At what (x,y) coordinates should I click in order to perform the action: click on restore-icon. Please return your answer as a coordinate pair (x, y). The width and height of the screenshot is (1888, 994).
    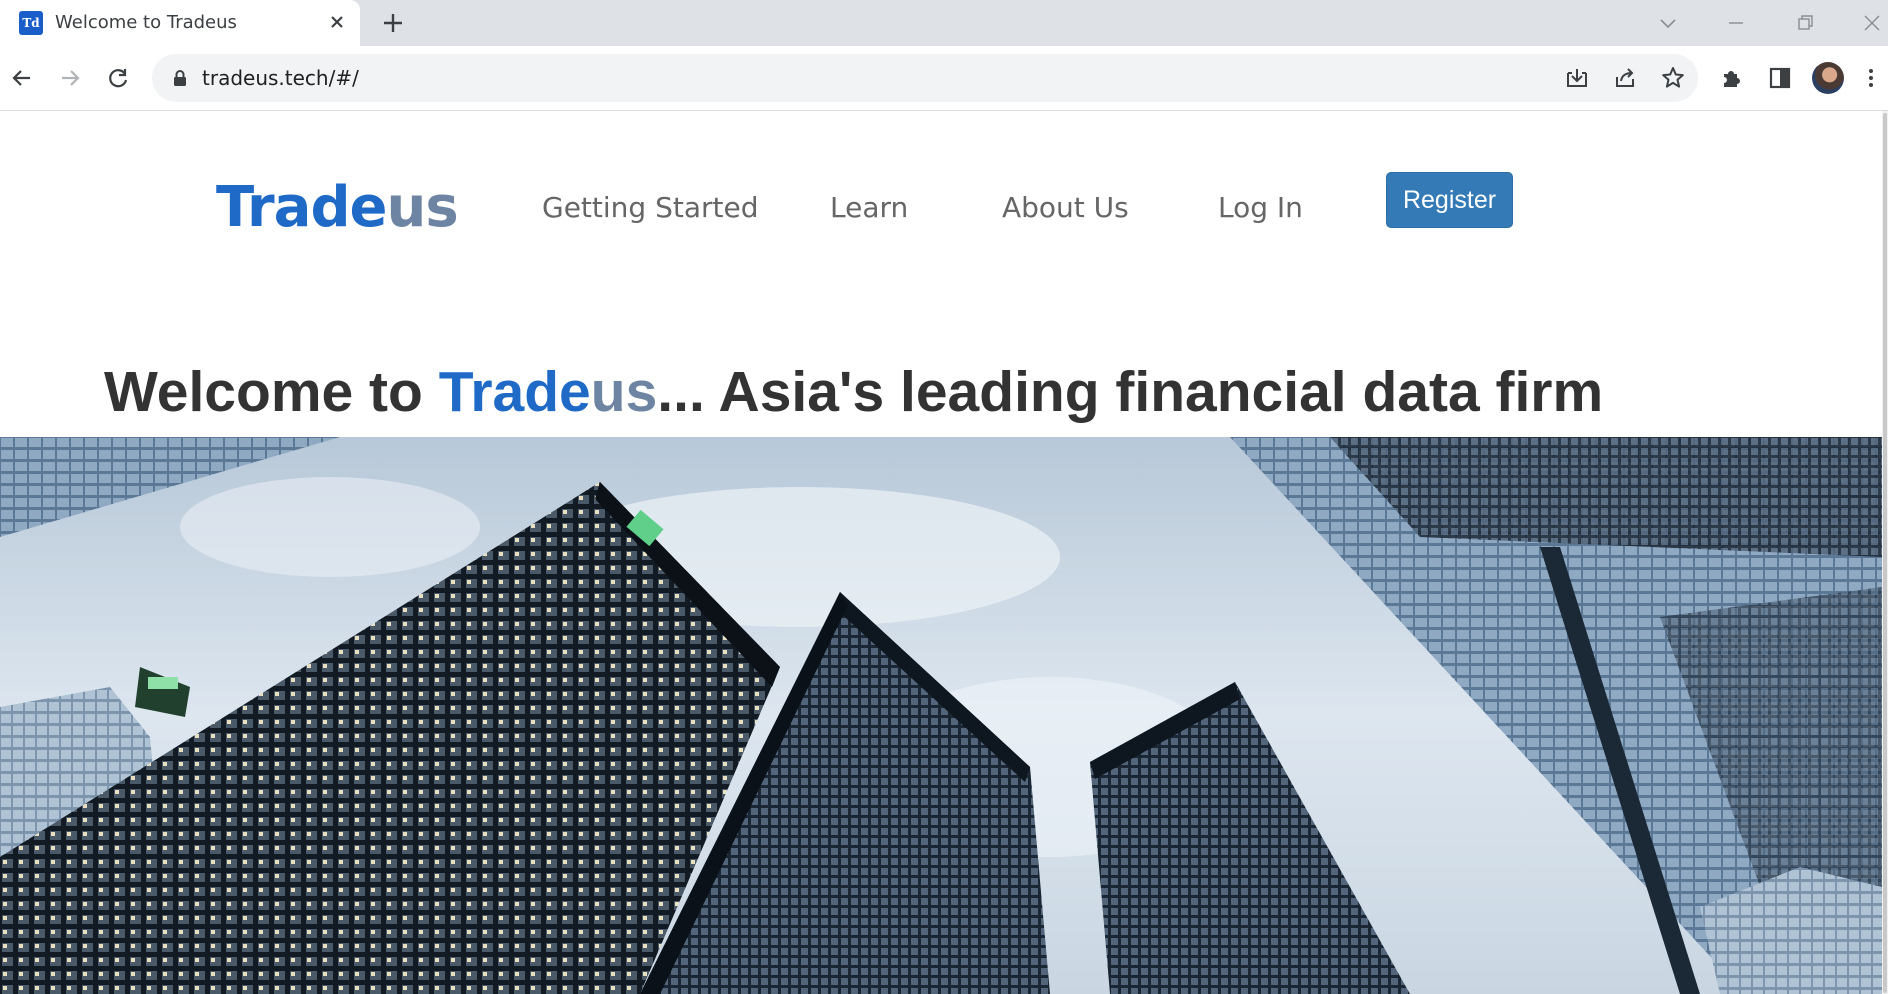
    Looking at the image, I should click on (1805, 23).